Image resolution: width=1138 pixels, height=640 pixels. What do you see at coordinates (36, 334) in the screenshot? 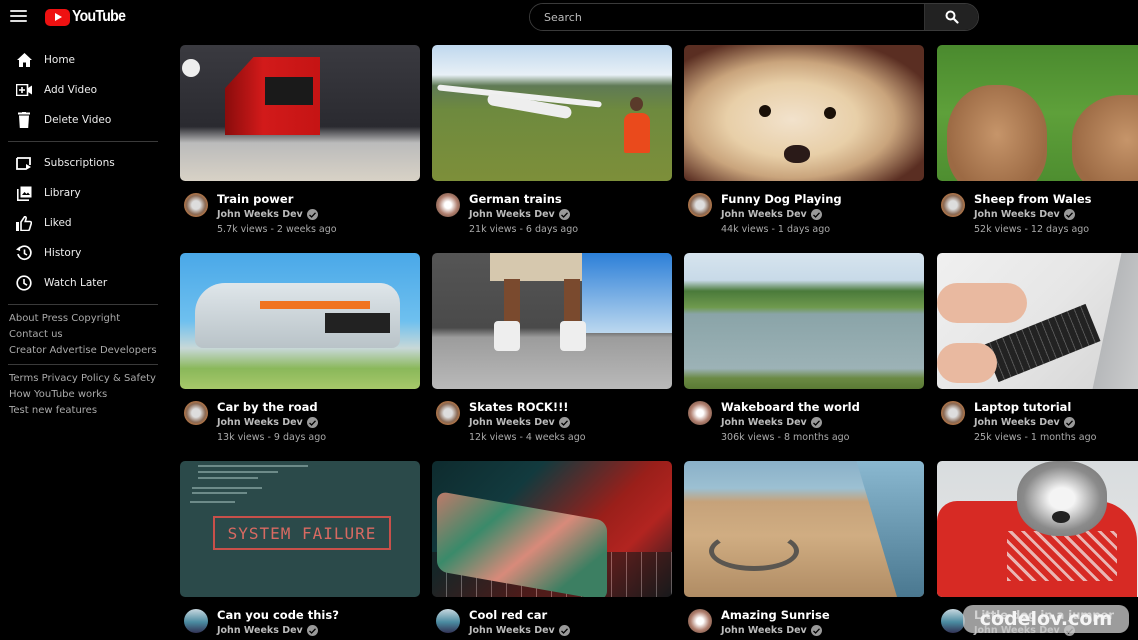
I see `footer-link-contact: Contact us` at bounding box center [36, 334].